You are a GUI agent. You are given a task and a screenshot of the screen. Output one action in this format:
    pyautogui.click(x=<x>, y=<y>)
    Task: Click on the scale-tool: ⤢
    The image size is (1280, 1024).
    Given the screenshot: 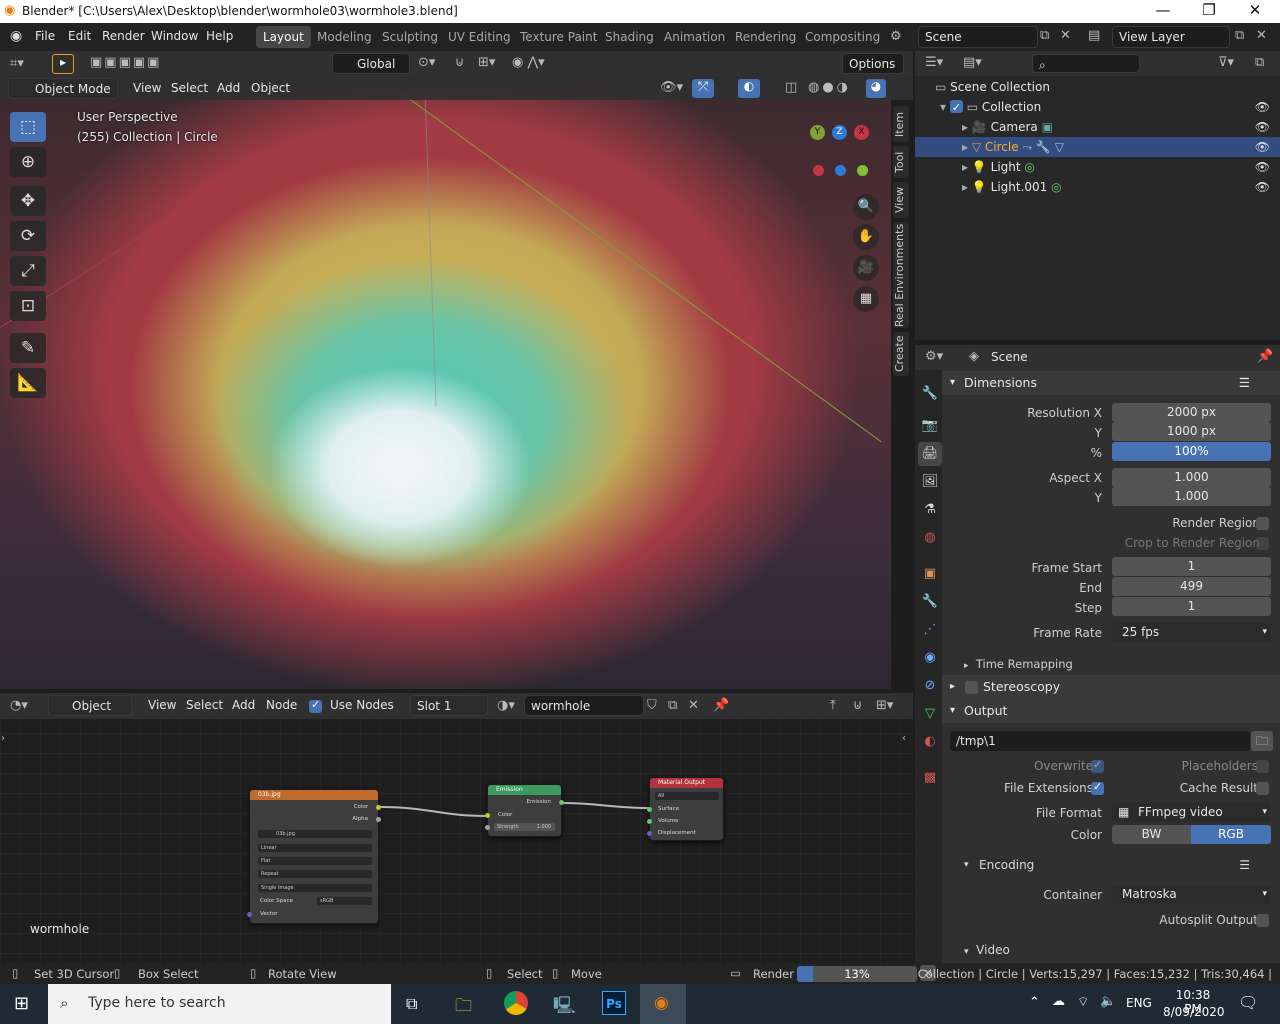 What is the action you would take?
    pyautogui.click(x=28, y=271)
    